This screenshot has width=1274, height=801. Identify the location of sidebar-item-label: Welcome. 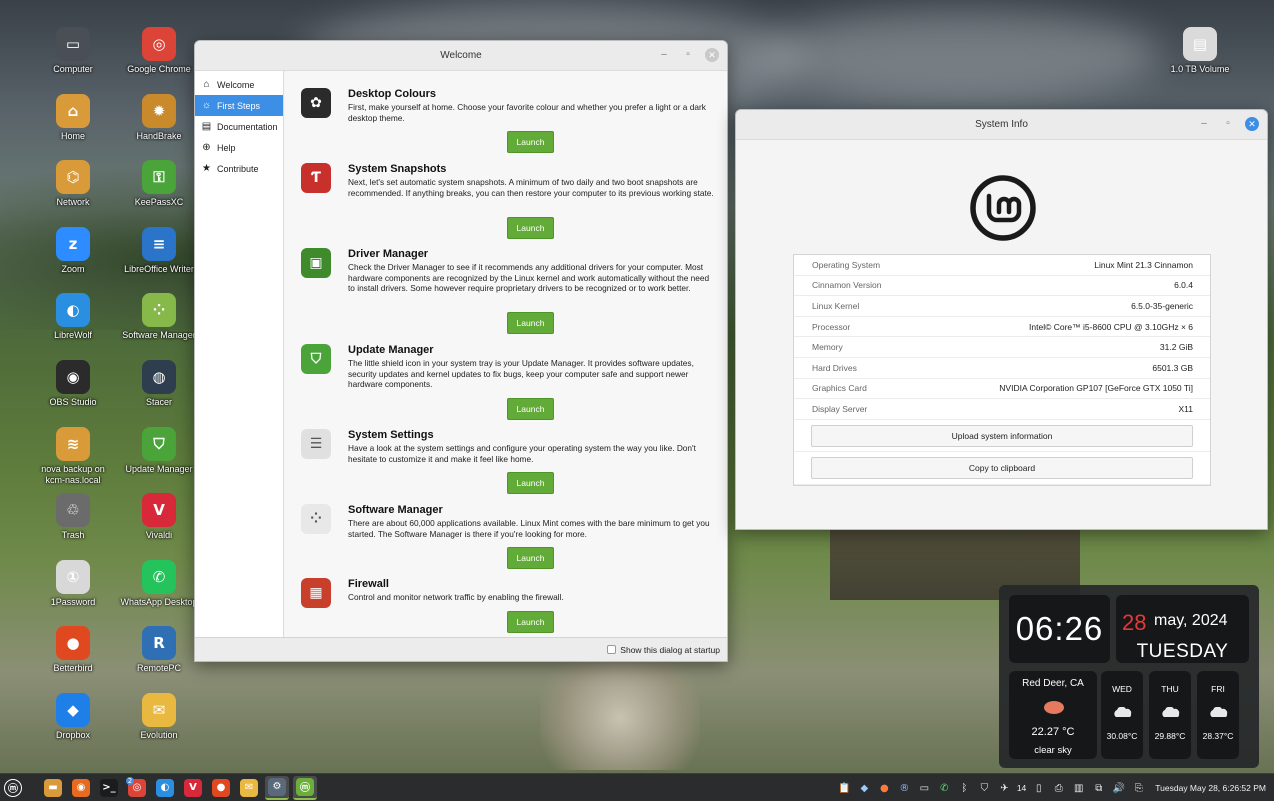
(236, 84).